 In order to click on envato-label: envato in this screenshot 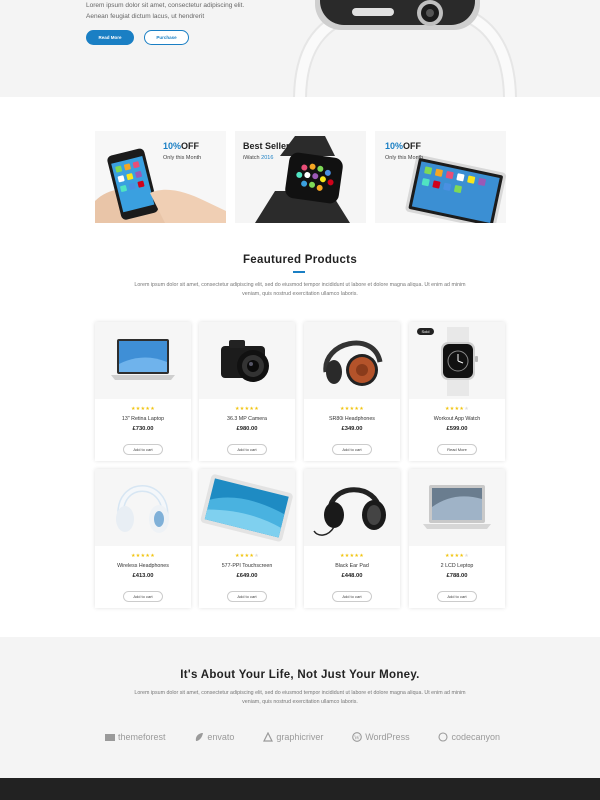, I will do `click(221, 737)`.